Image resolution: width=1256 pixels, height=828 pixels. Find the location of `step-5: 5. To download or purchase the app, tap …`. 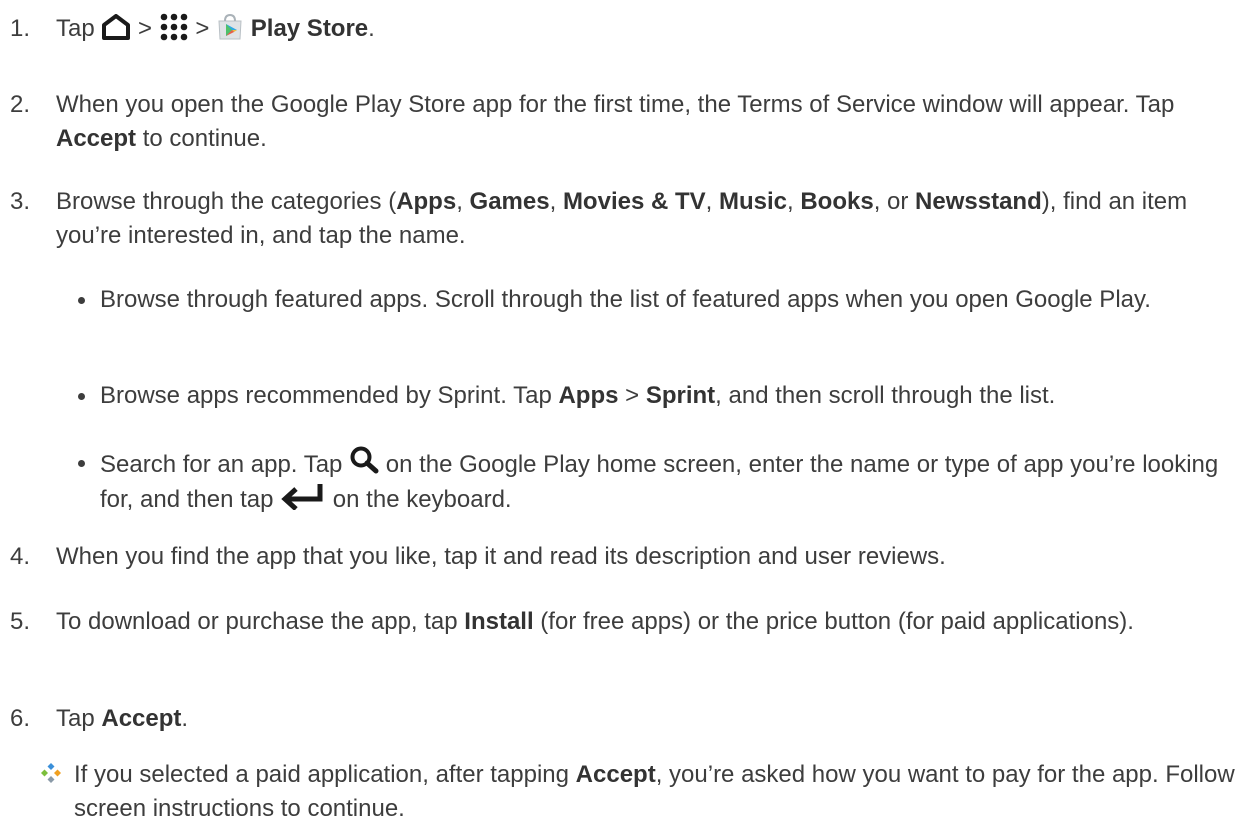

step-5: 5. To download or purchase the app, tap … is located at coordinates (630, 622).